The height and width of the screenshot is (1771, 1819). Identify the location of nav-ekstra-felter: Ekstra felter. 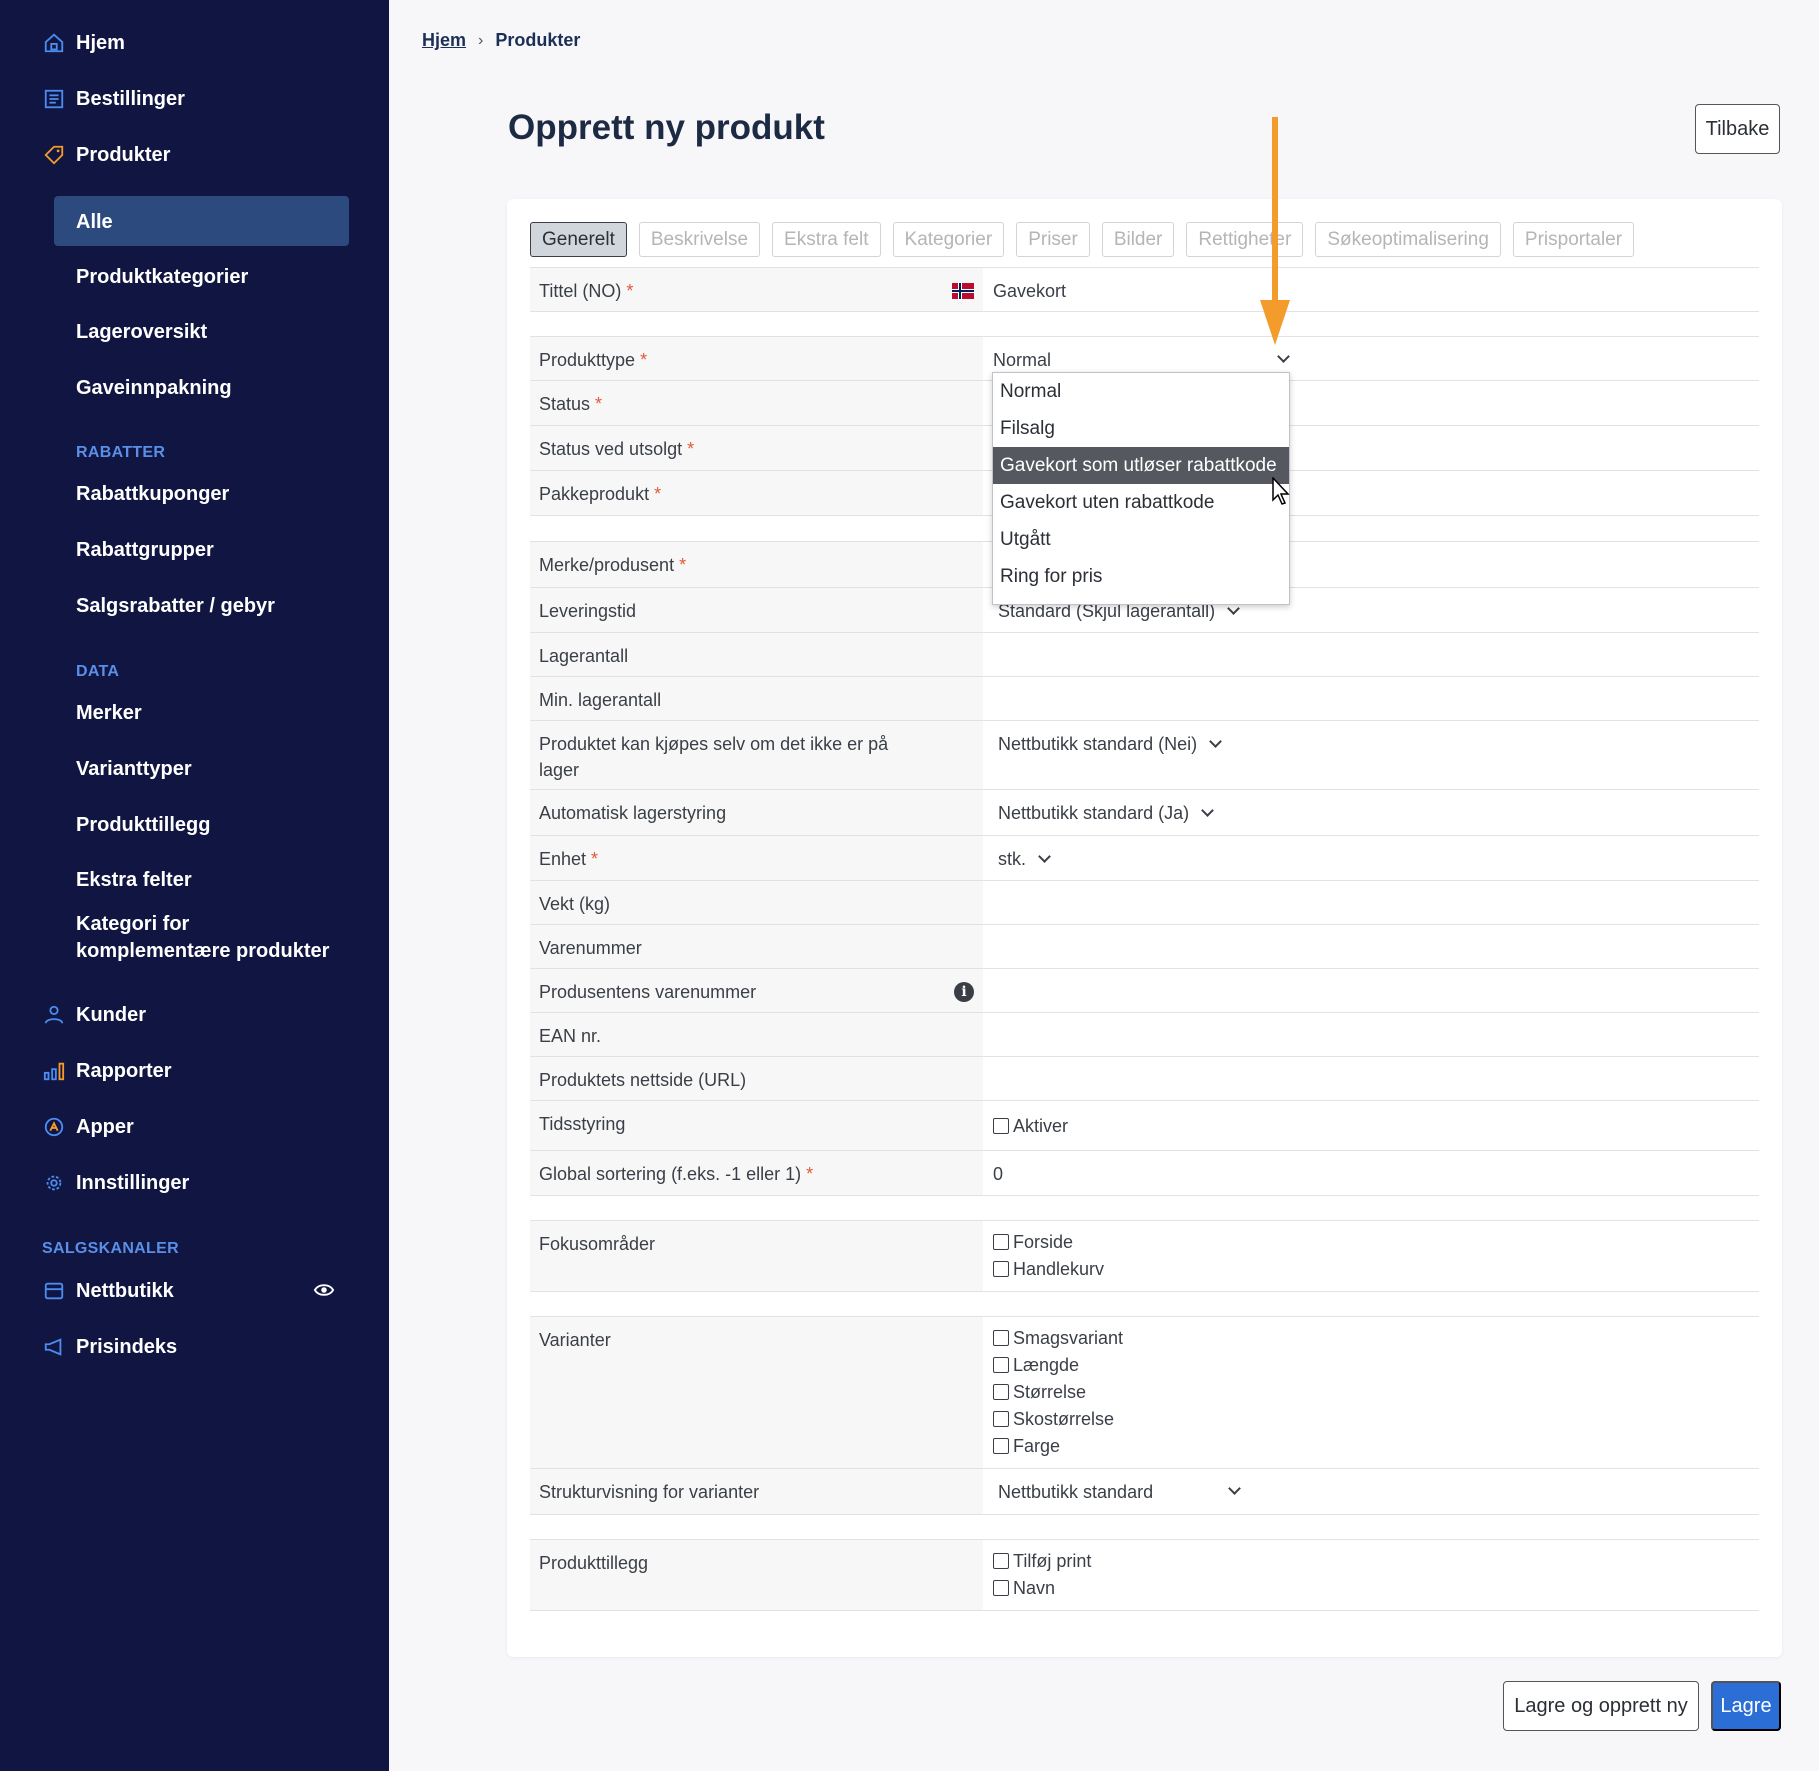
(134, 880).